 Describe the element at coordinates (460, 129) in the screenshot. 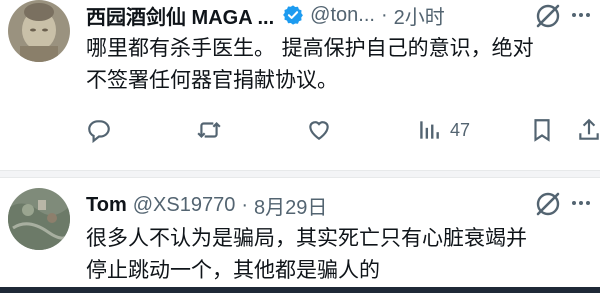

I see `views-count: 47` at that location.